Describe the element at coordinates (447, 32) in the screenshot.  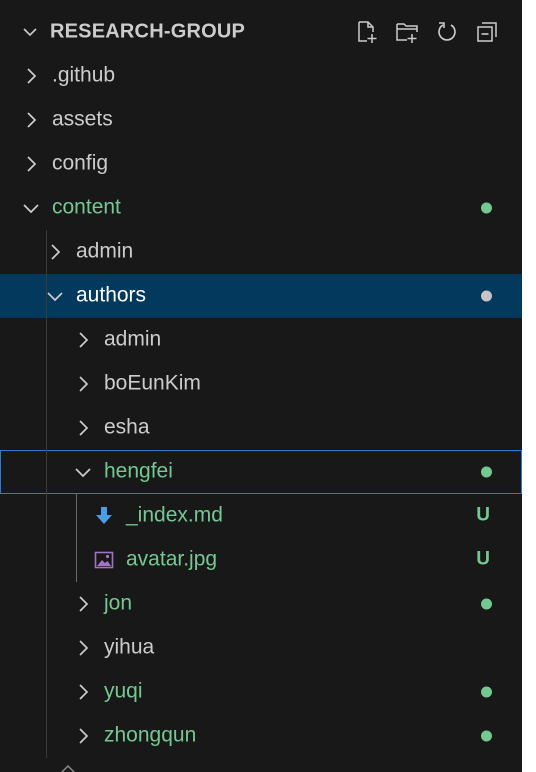
I see `refresh-icon` at that location.